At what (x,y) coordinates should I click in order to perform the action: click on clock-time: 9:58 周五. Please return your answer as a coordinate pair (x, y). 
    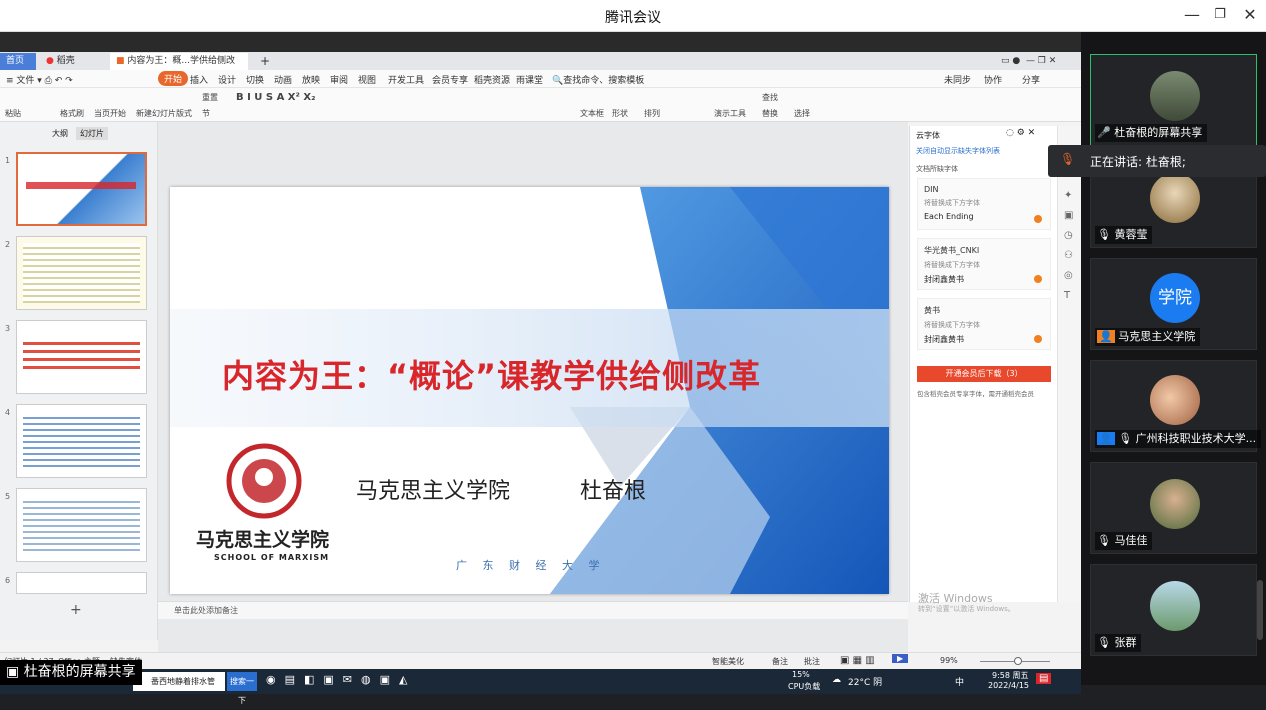
    Looking at the image, I should click on (1010, 675).